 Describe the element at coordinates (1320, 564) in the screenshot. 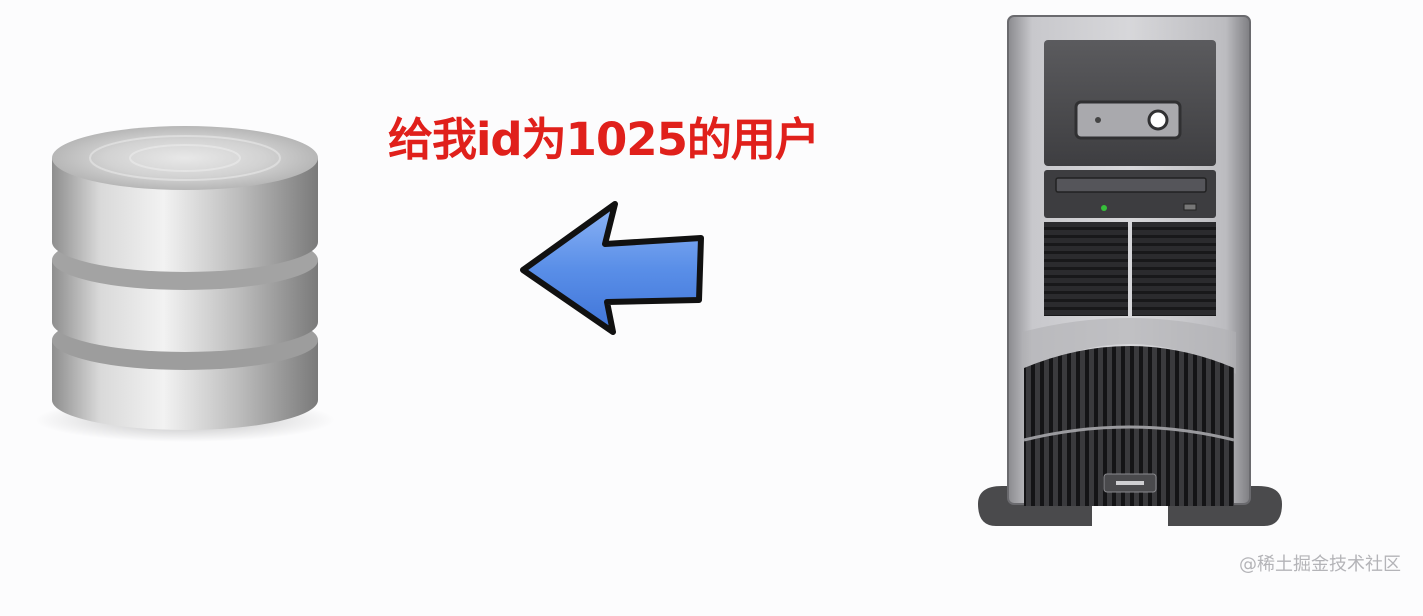

I see `watermark: @稀土掘金技术社区` at that location.